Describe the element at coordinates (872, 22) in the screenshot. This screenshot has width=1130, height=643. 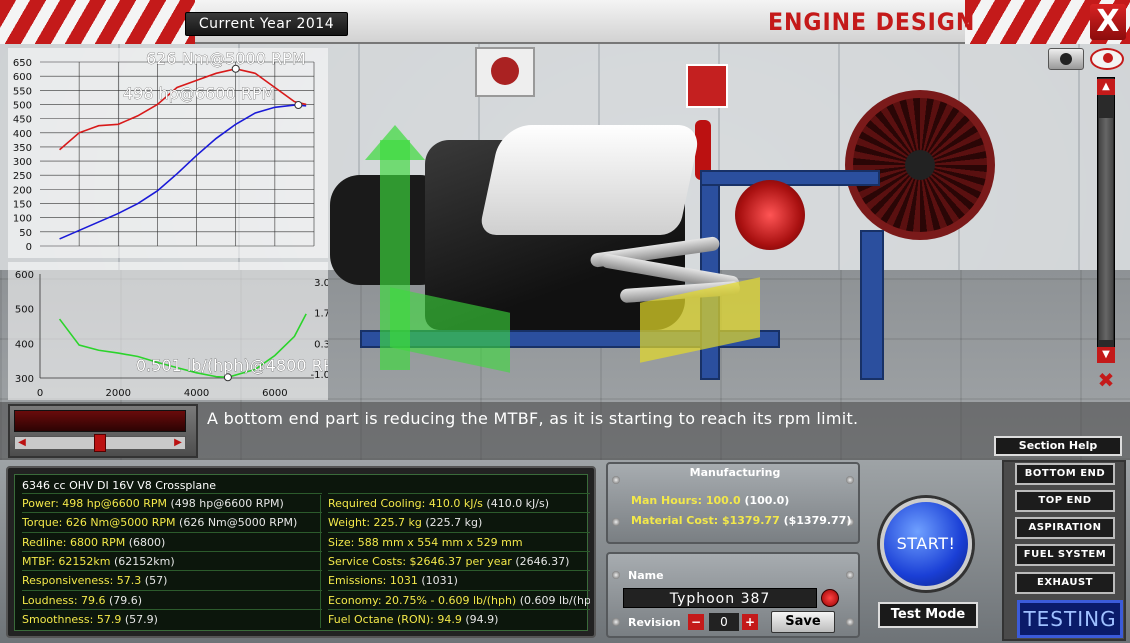
I see `page-title: ENGINE DESIGN` at that location.